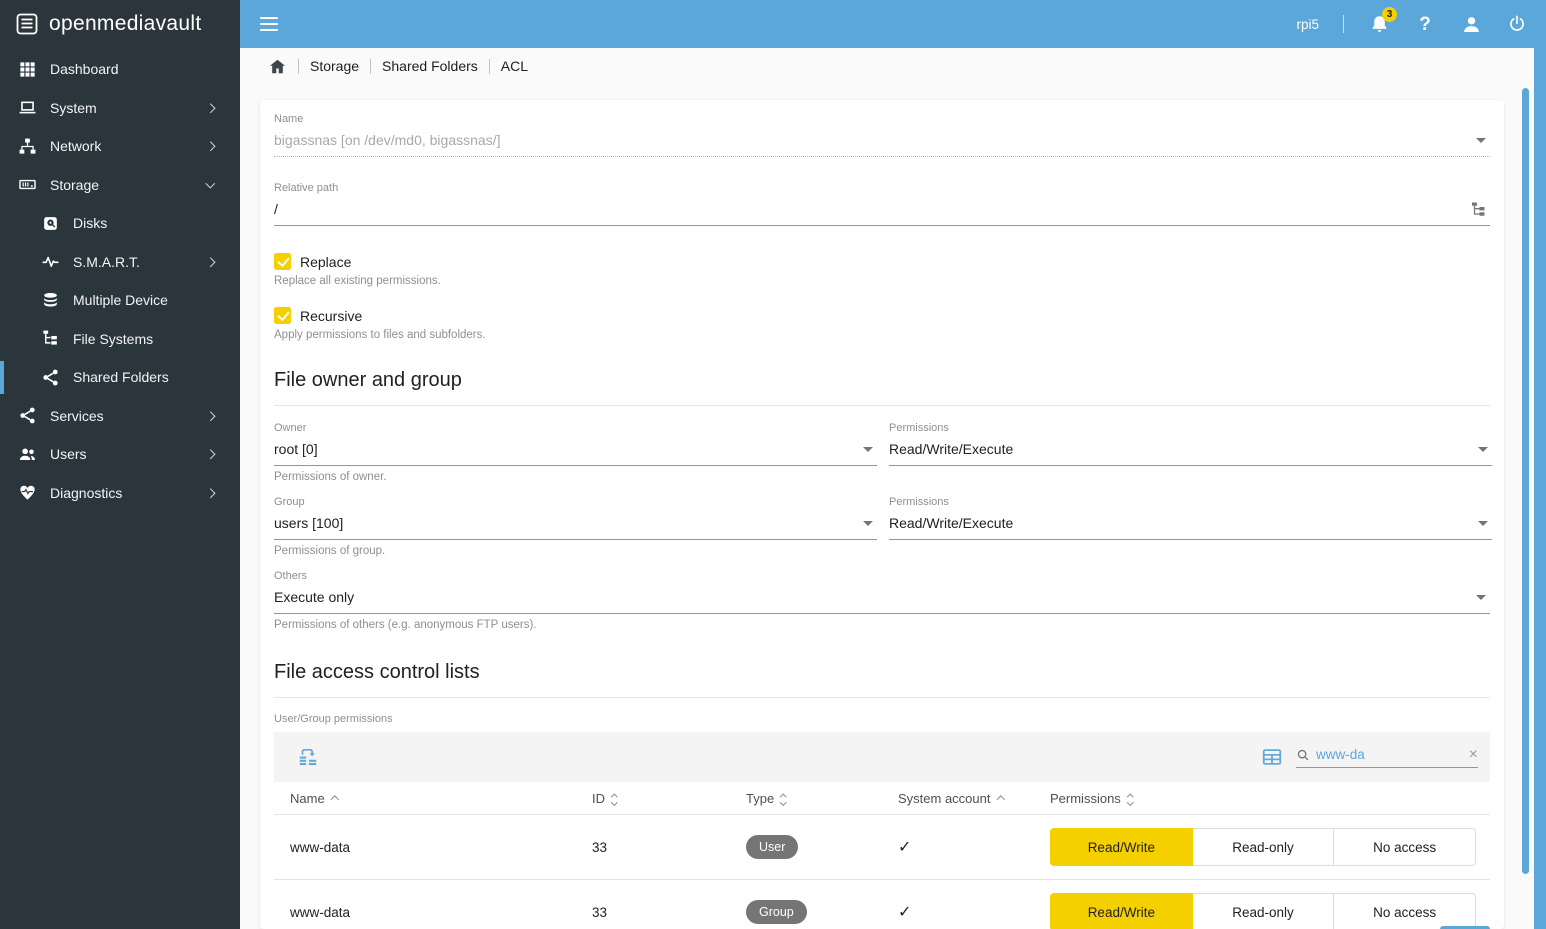  I want to click on column-header-system-account: System account, so click(974, 798).